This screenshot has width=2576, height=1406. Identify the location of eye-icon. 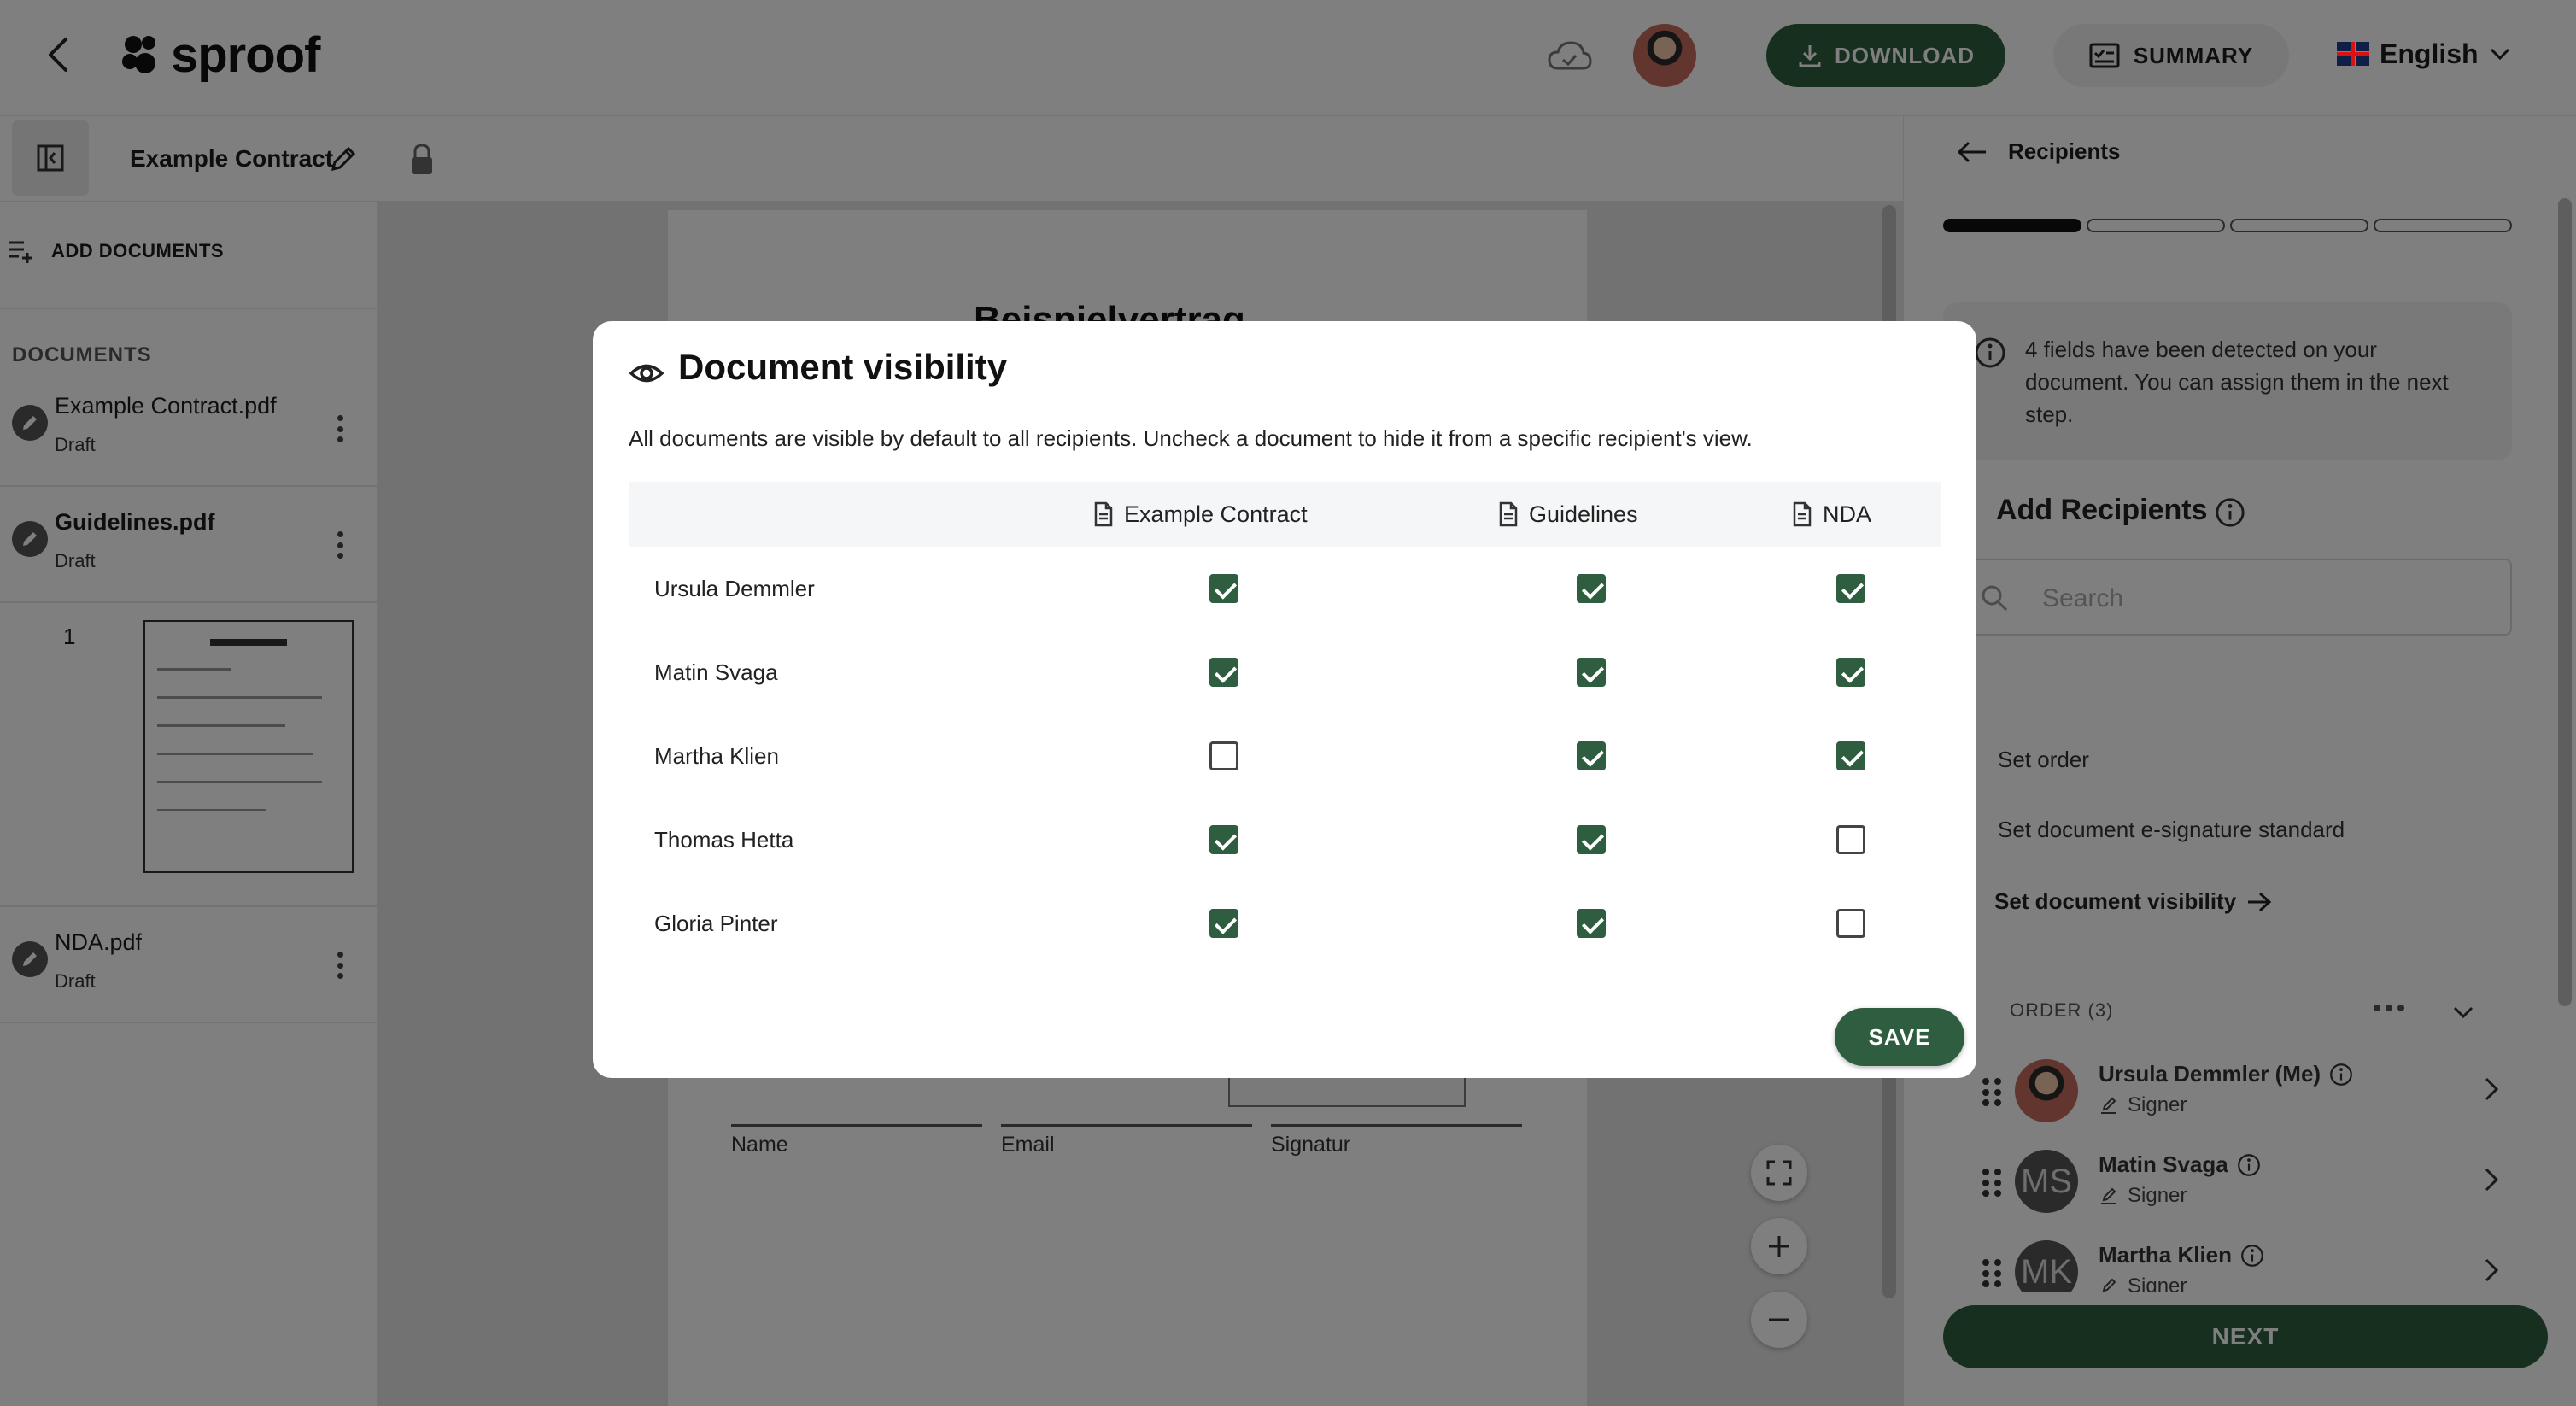
(646, 374).